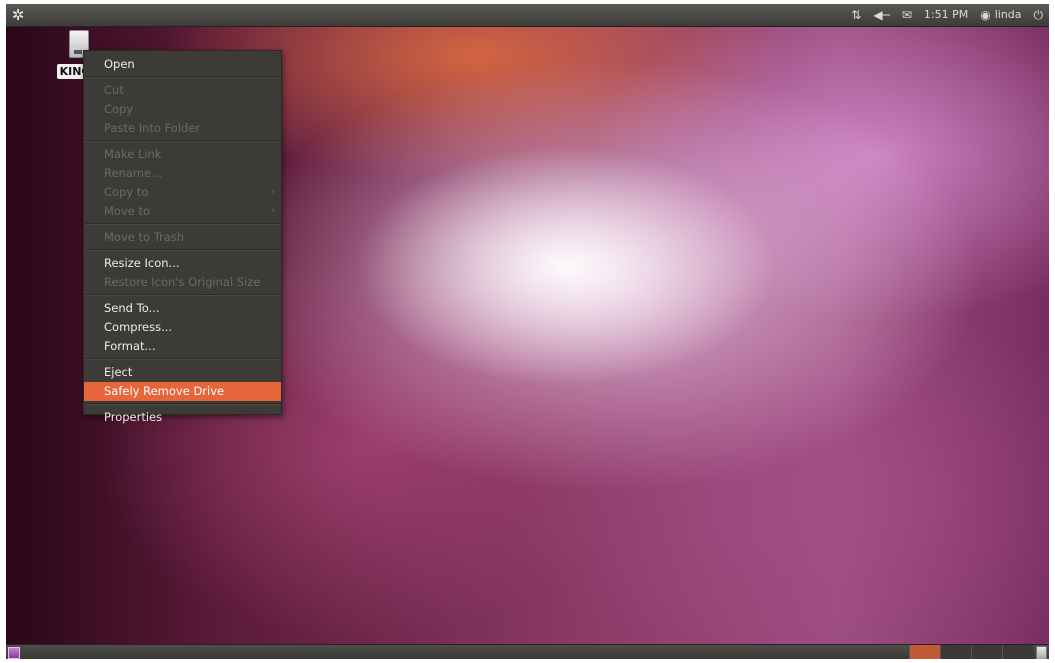 Image resolution: width=1055 pixels, height=663 pixels. What do you see at coordinates (18, 15) in the screenshot?
I see `ubuntu-logo-icon: ✲` at bounding box center [18, 15].